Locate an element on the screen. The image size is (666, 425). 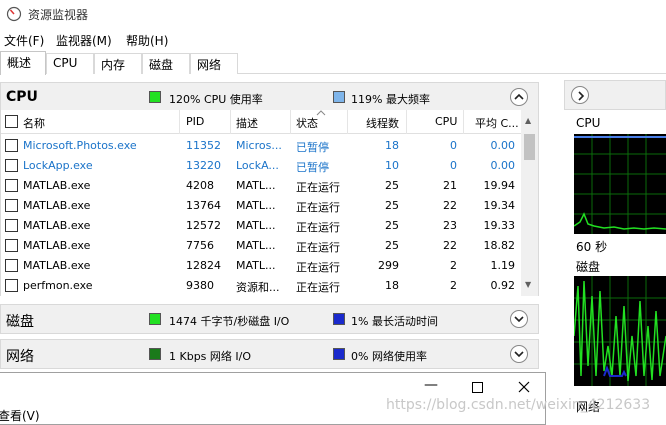
cpu-graph-plot is located at coordinates (620, 184).